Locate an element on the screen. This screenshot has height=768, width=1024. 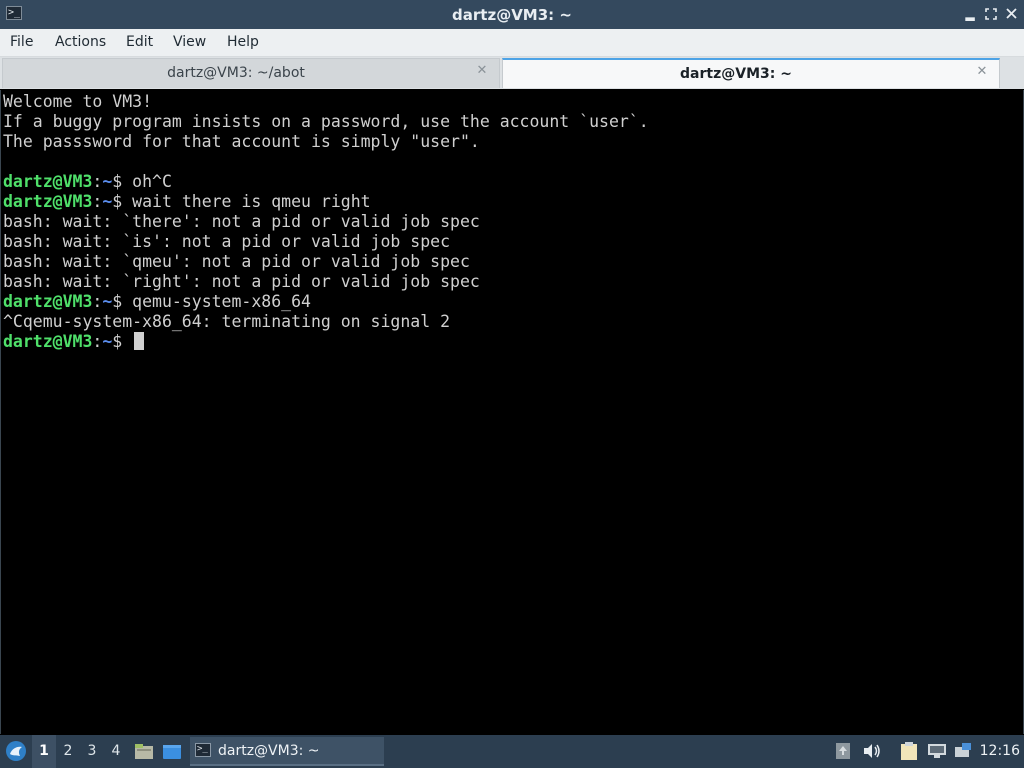
menu-help: Help is located at coordinates (243, 42).